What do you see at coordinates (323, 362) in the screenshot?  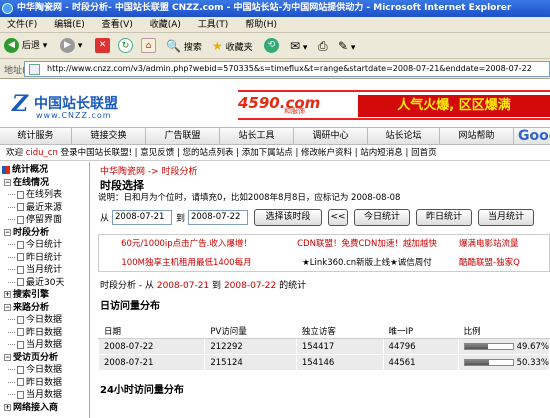 I see `table-row: 2008-07-21 215124 154146 44561 50.33%` at bounding box center [323, 362].